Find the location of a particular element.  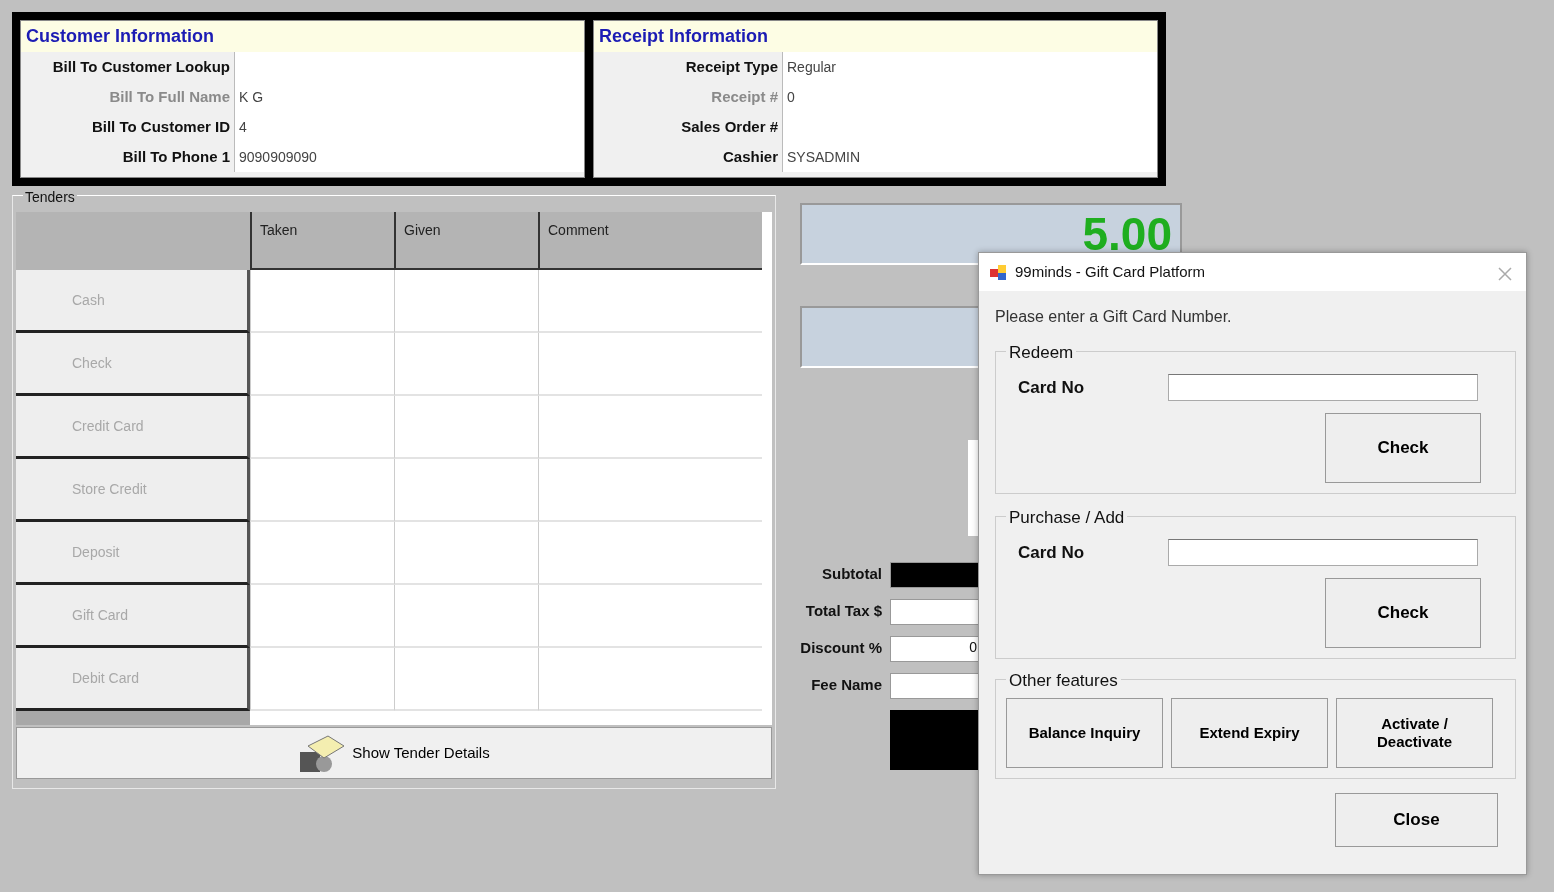

field-label: Bill To Phone 1 is located at coordinates (176, 157).